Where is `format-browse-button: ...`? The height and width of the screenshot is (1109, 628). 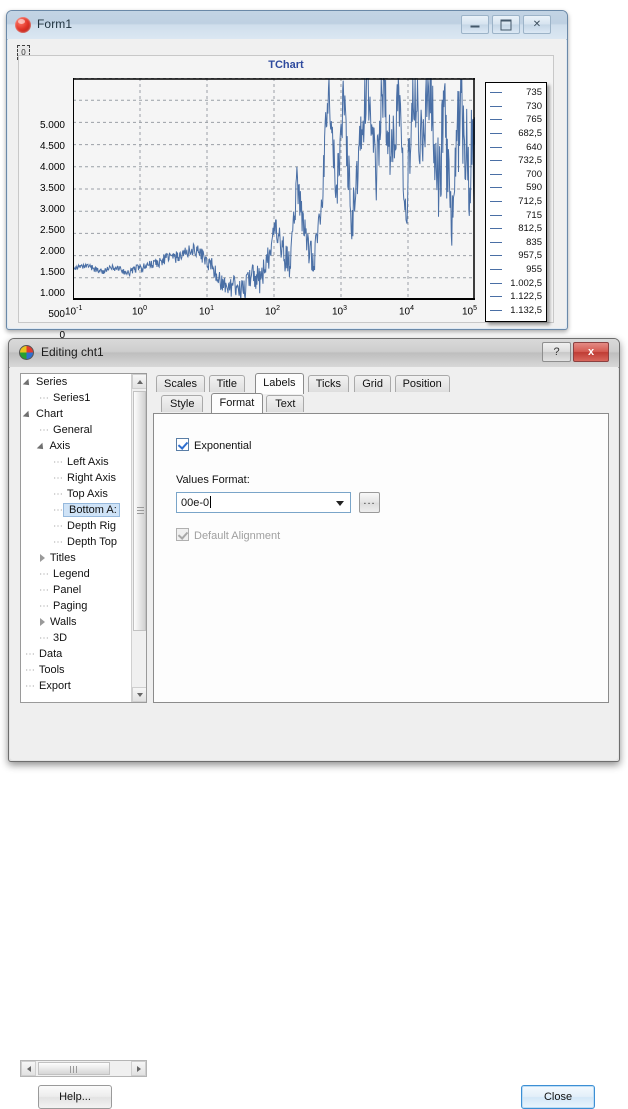 format-browse-button: ... is located at coordinates (369, 502).